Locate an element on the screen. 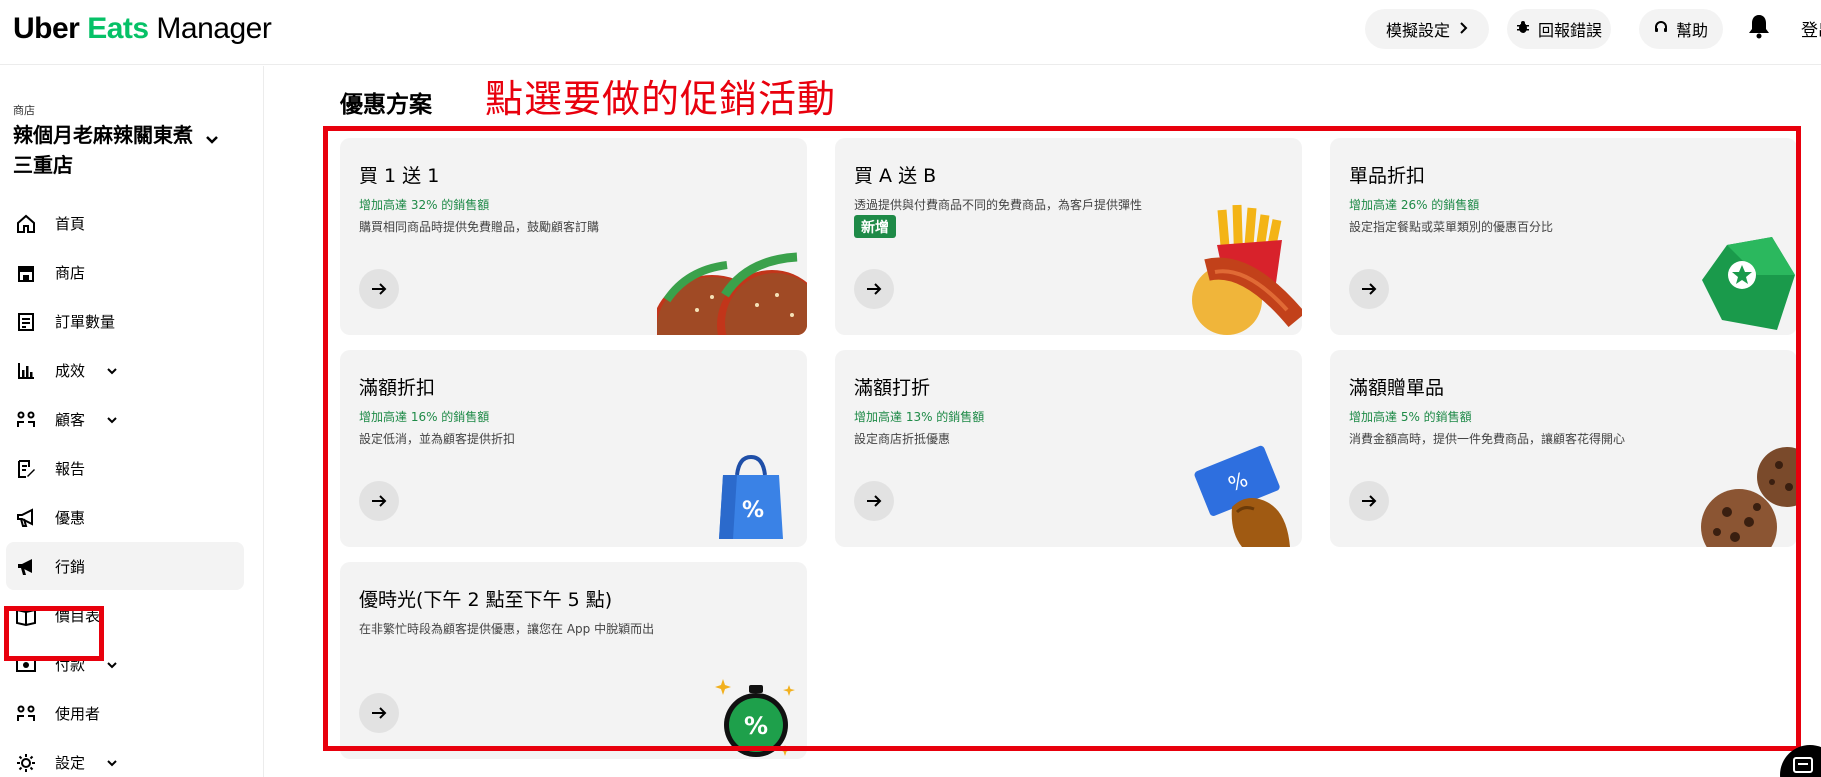 The image size is (1821, 777). logout-link: 登出 is located at coordinates (1811, 28).